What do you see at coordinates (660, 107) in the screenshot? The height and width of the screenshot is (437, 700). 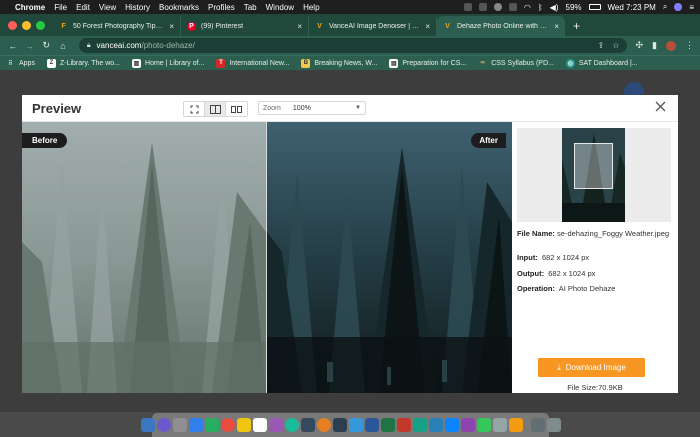 I see `close-modal-button` at bounding box center [660, 107].